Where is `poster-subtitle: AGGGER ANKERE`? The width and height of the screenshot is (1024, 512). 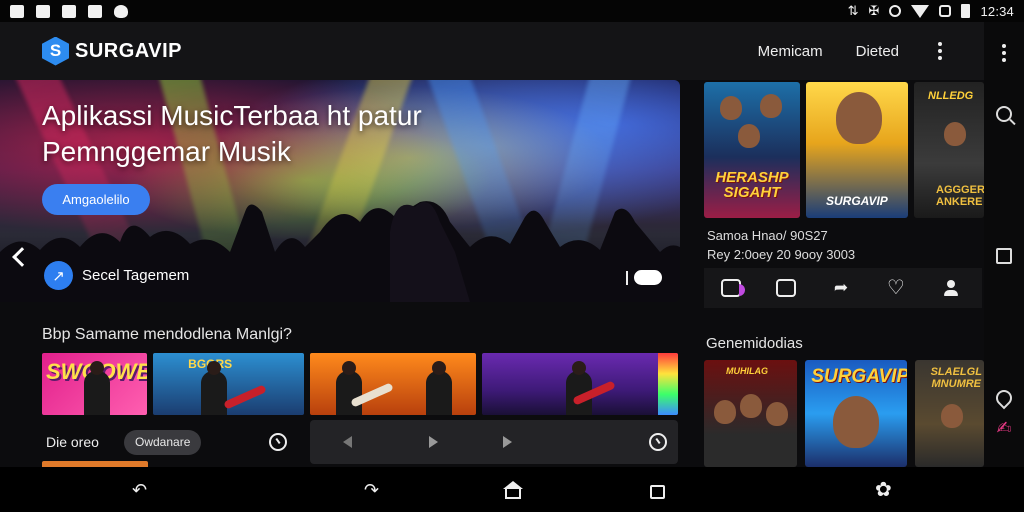
poster-subtitle: AGGGER ANKERE is located at coordinates (960, 196).